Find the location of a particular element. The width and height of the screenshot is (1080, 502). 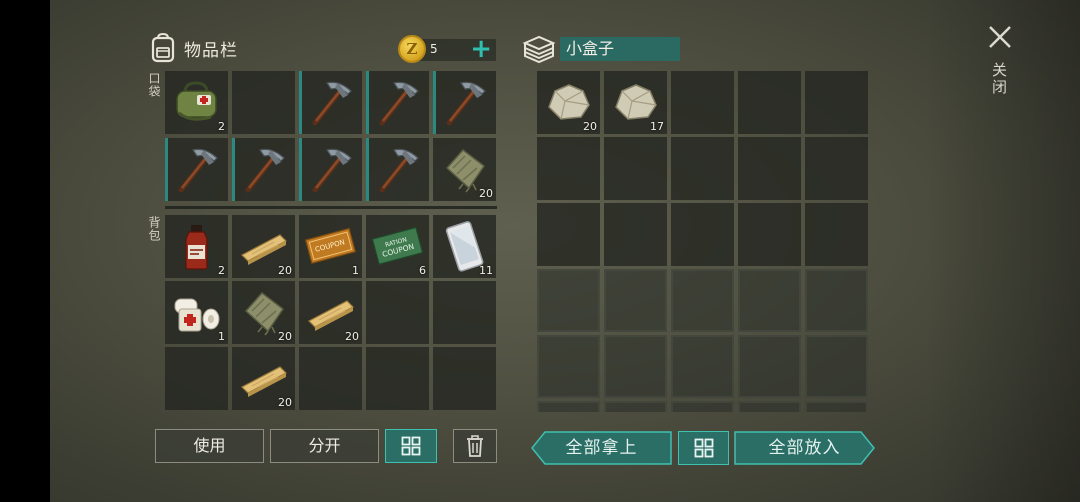

coin-icon: Z is located at coordinates (412, 49).